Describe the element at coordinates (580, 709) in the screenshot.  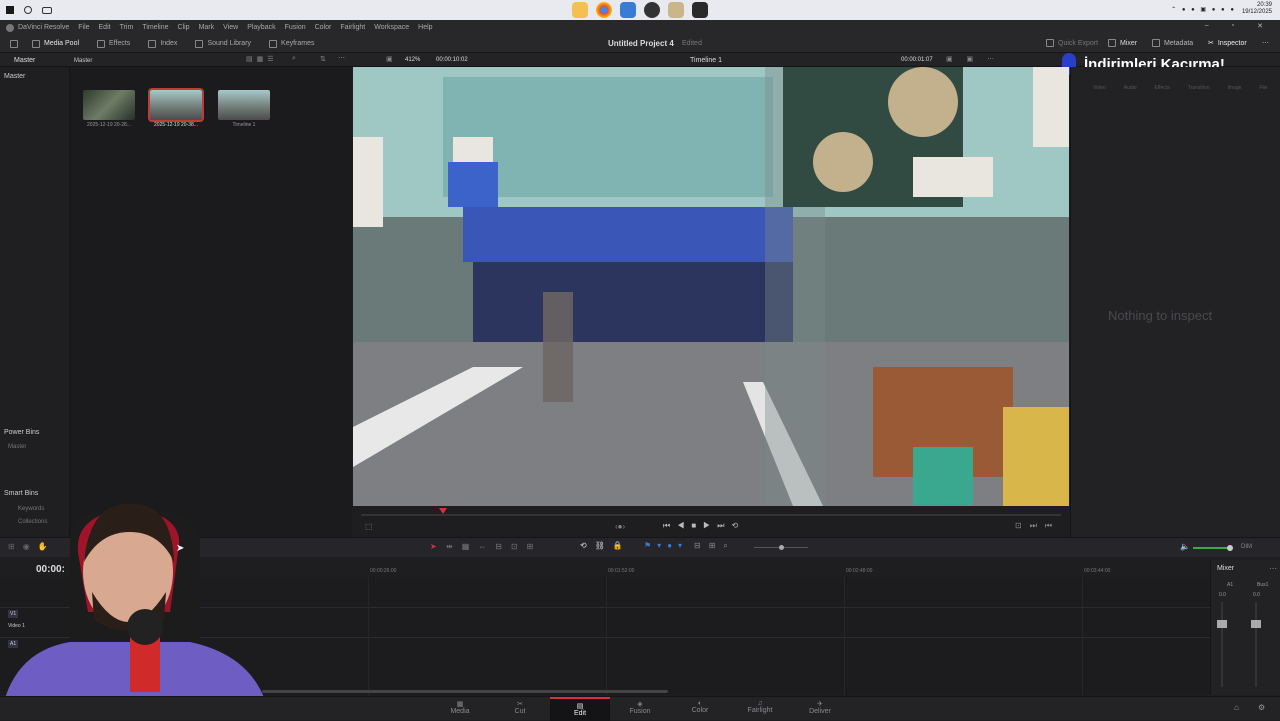
I see `page-edit: ▤ Edit` at that location.